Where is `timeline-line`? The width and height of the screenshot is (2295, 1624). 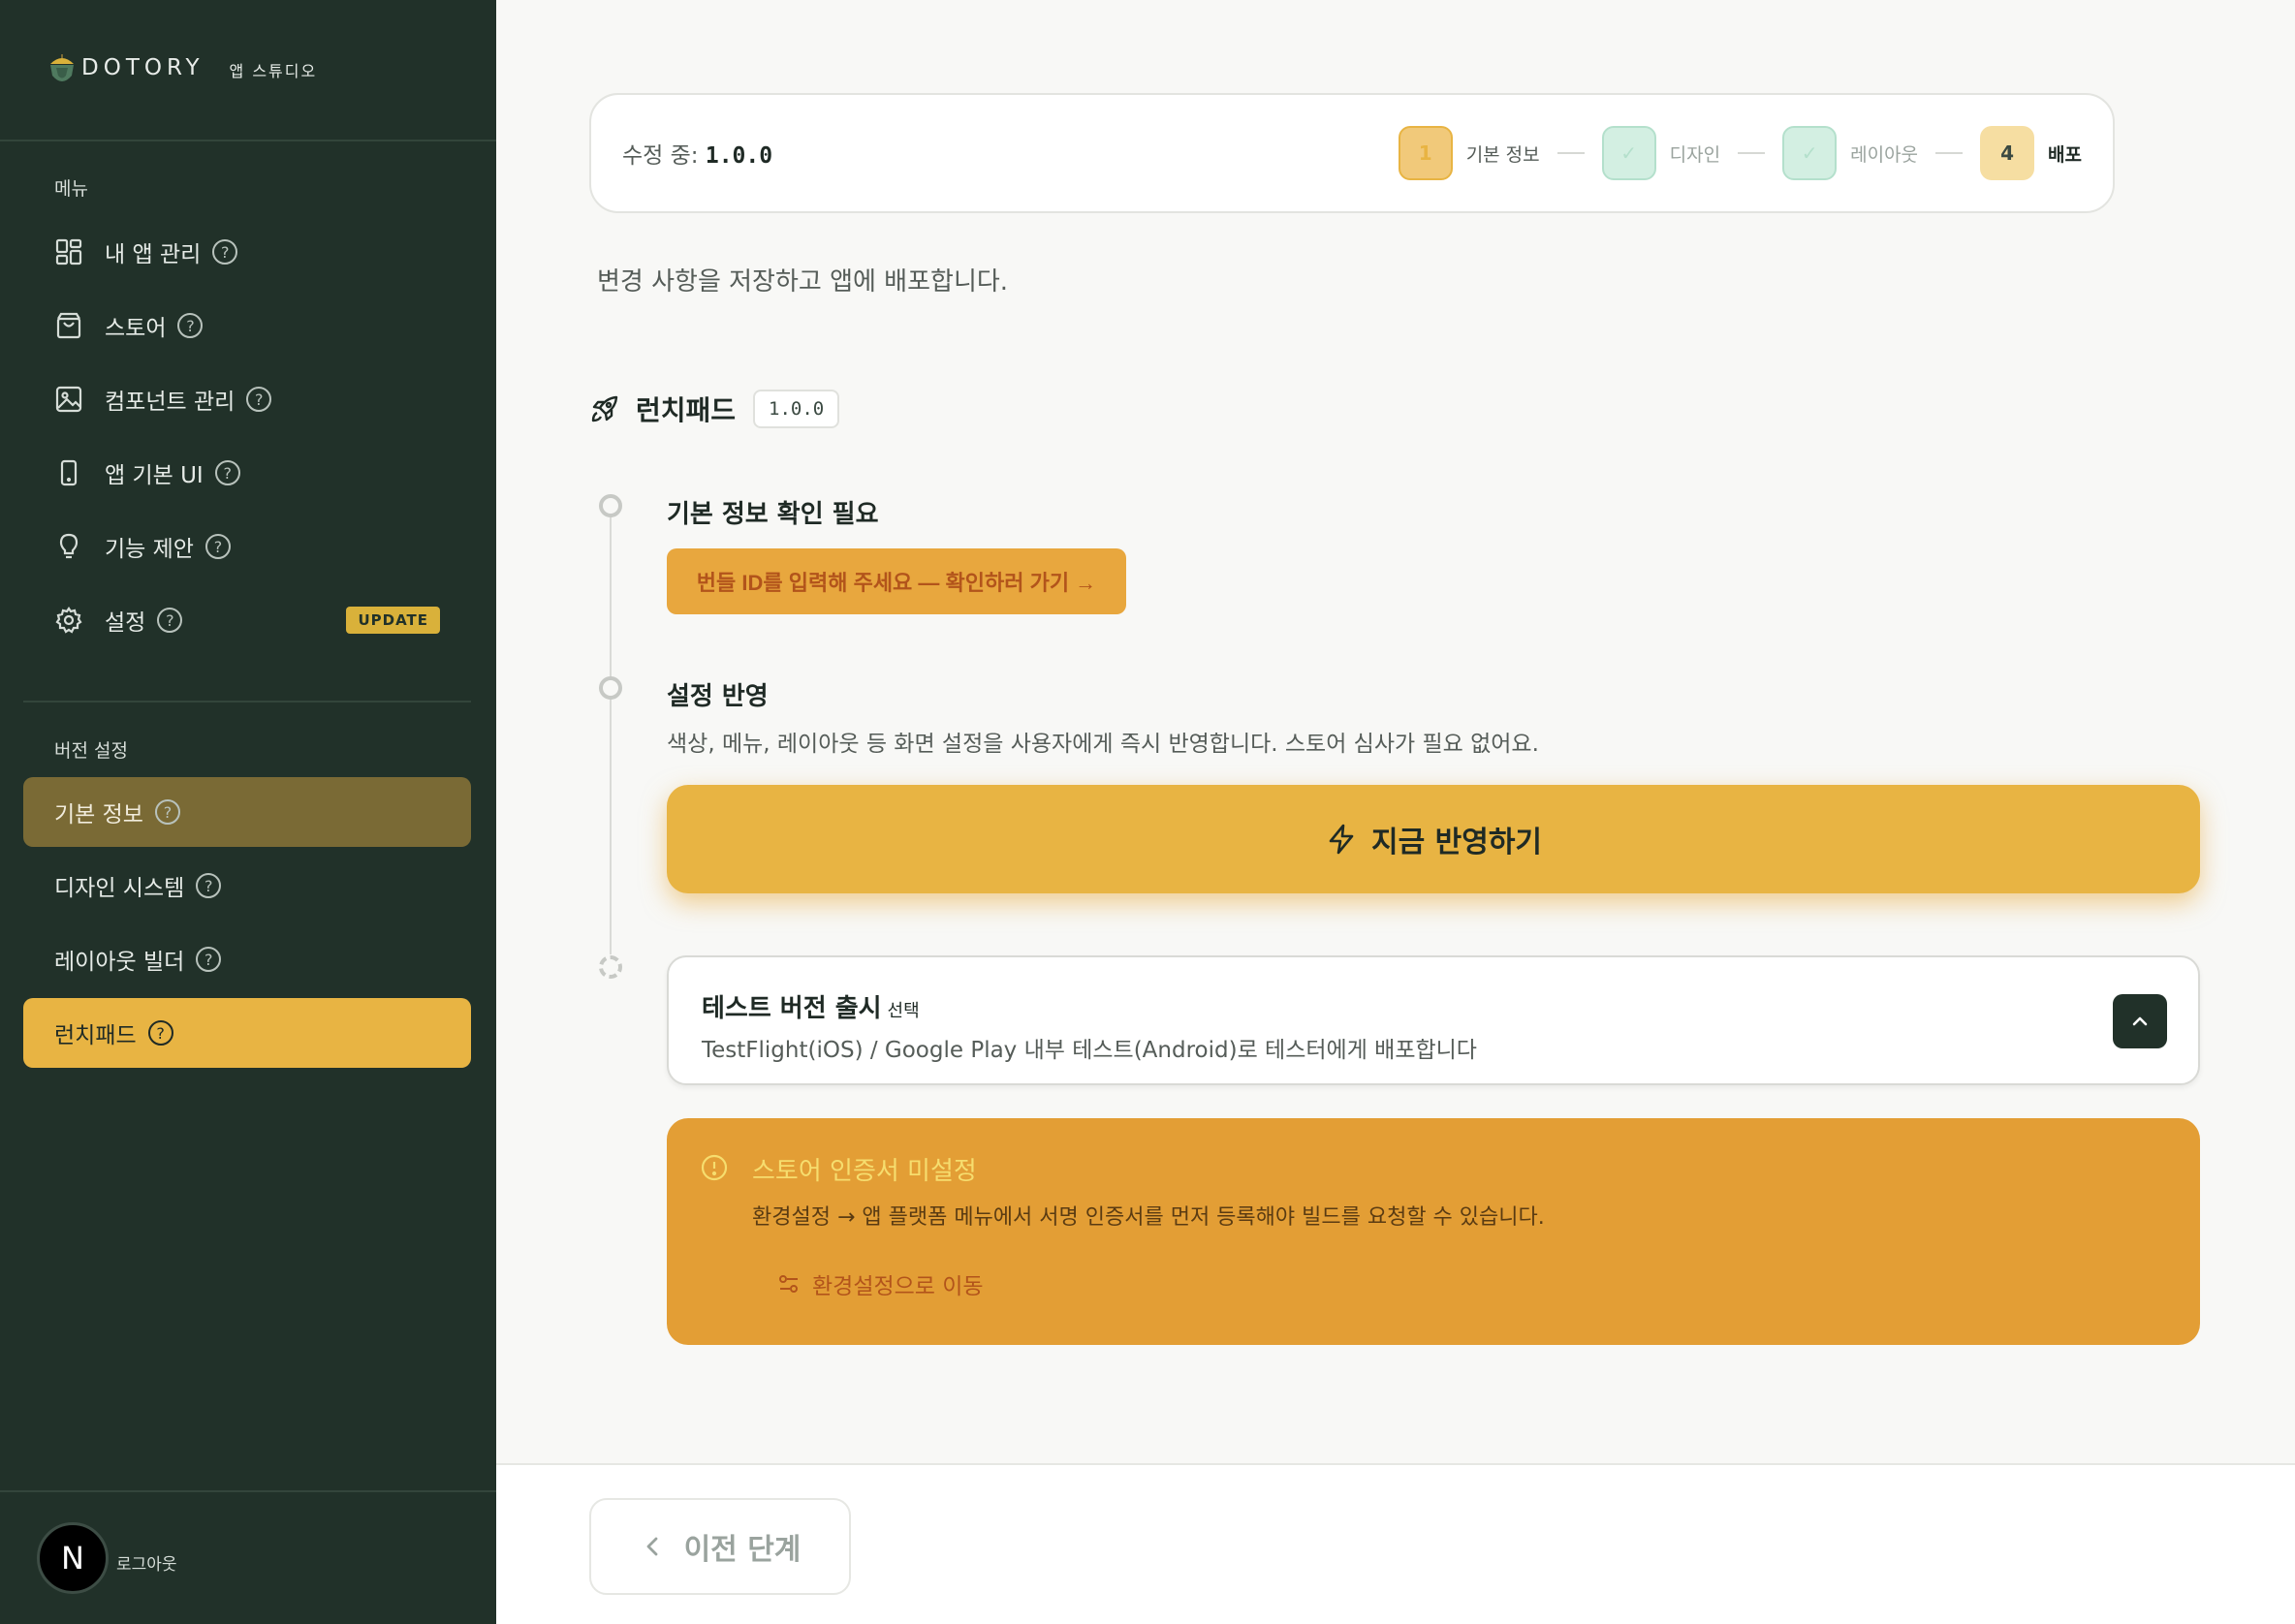 timeline-line is located at coordinates (611, 734).